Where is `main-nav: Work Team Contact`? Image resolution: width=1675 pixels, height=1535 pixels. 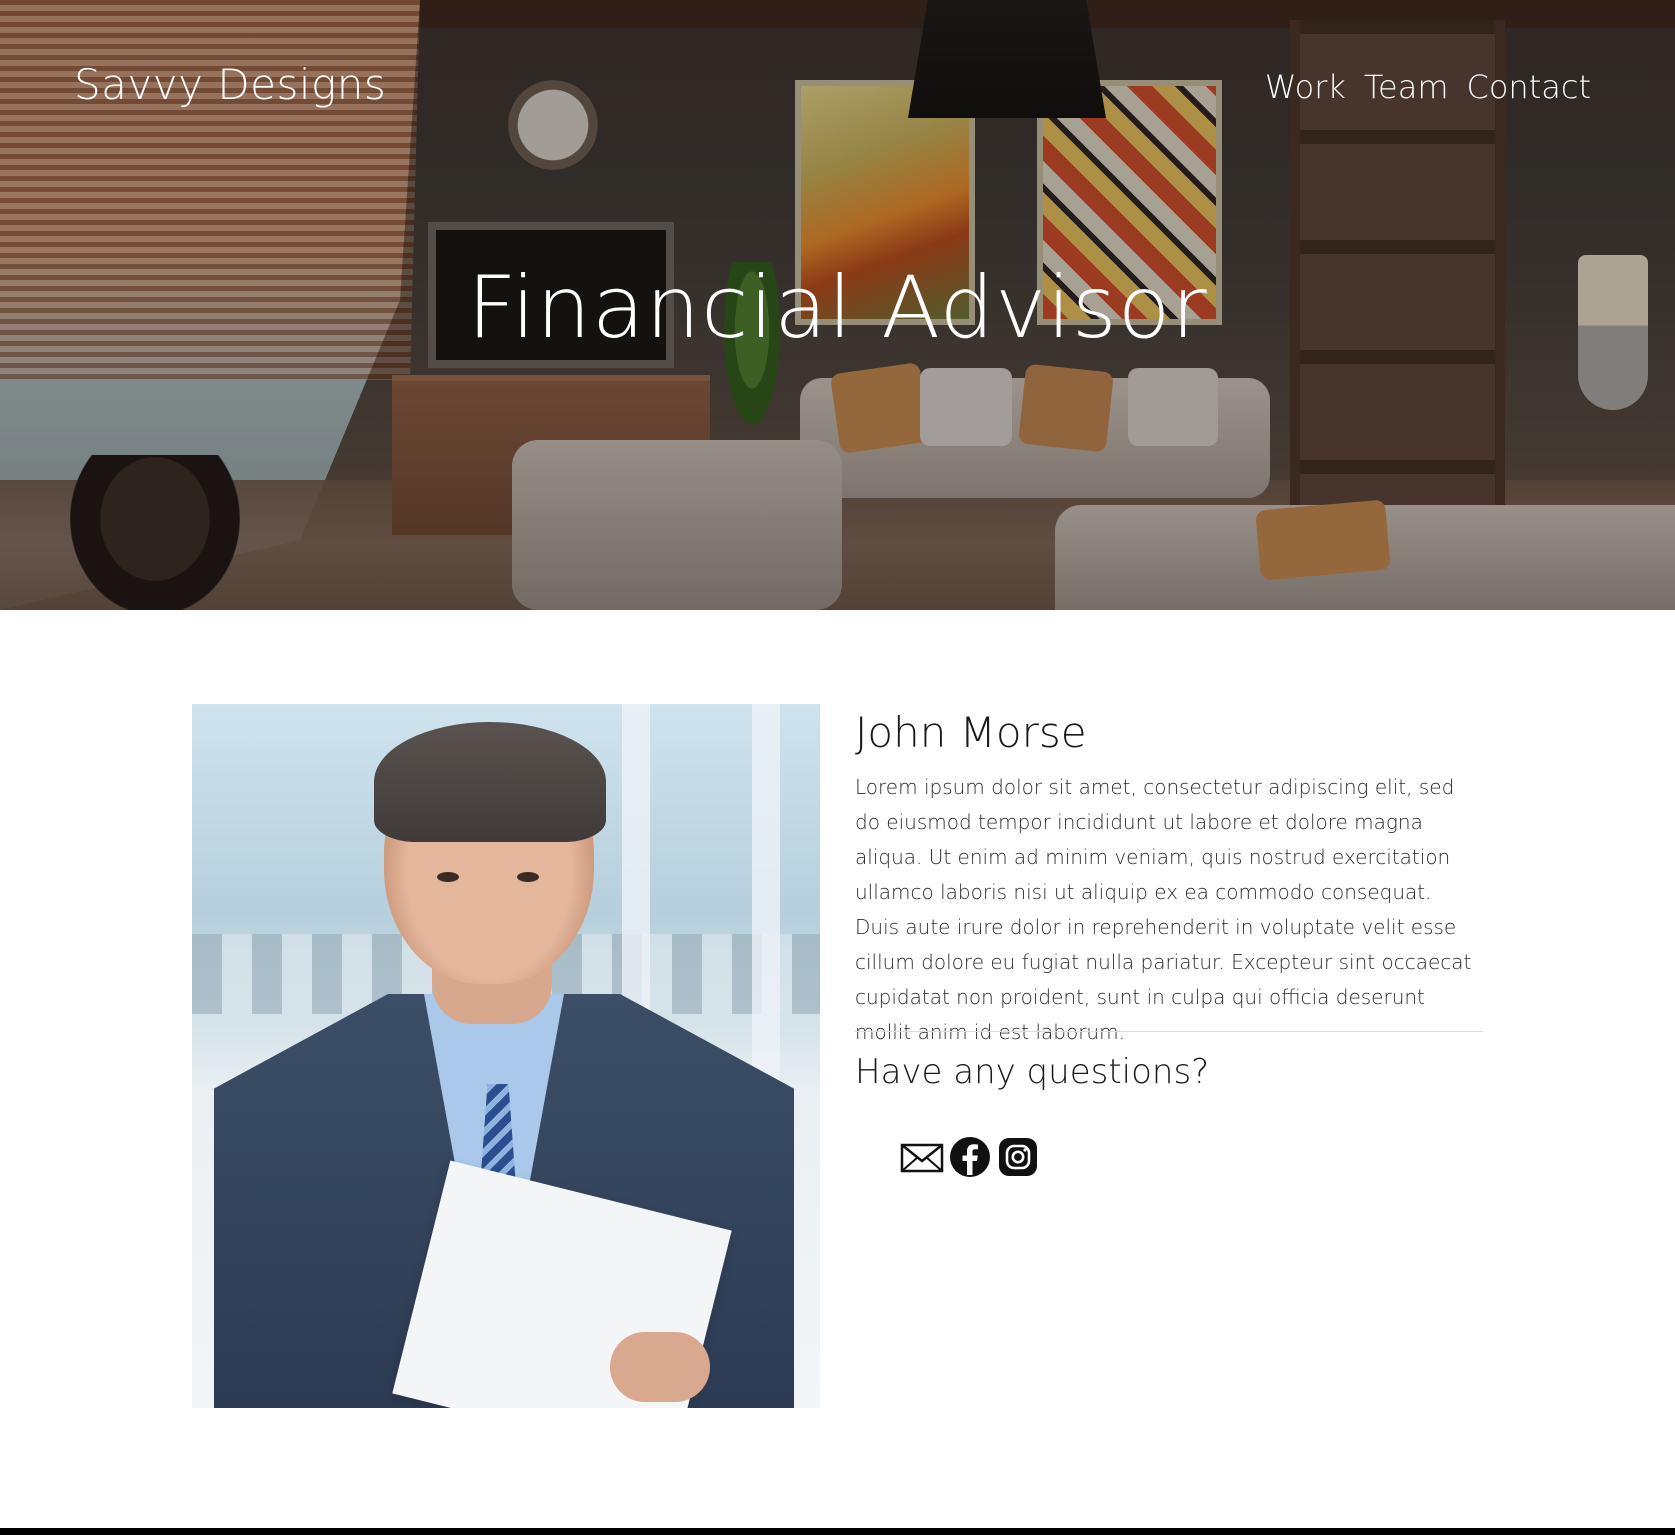 main-nav: Work Team Contact is located at coordinates (1428, 87).